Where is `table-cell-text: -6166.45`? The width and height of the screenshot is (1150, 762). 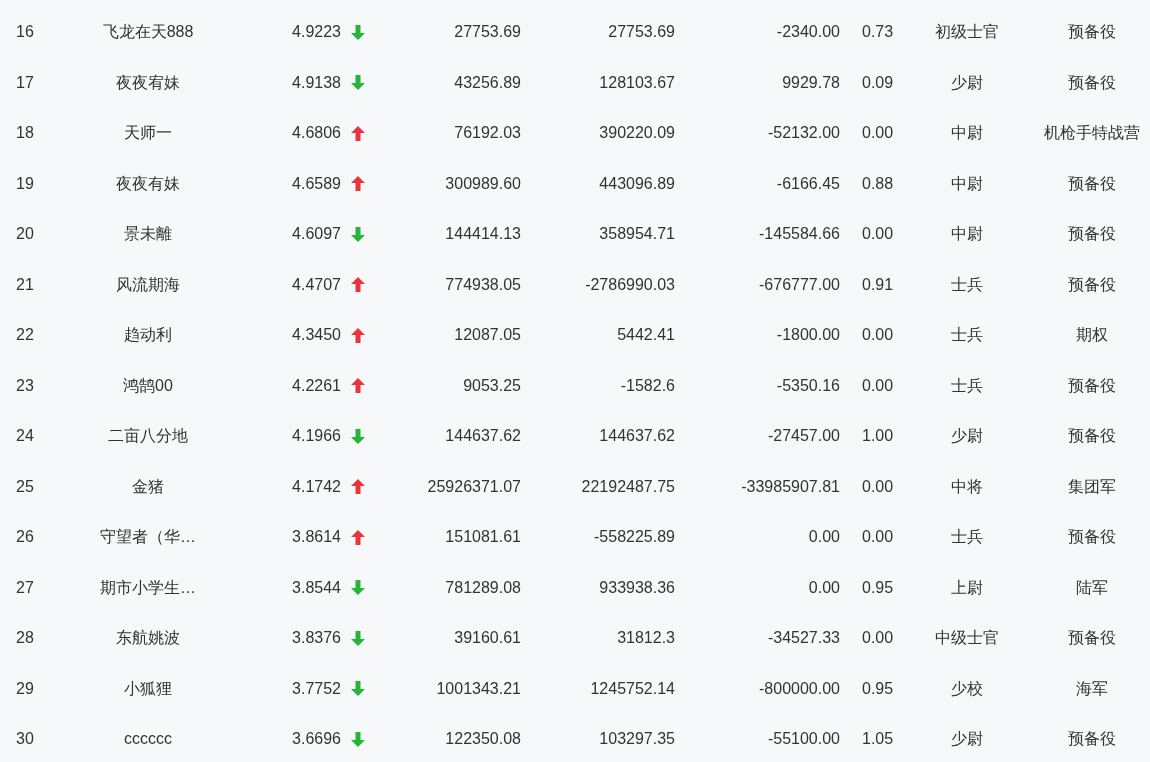
table-cell-text: -6166.45 is located at coordinates (807, 183).